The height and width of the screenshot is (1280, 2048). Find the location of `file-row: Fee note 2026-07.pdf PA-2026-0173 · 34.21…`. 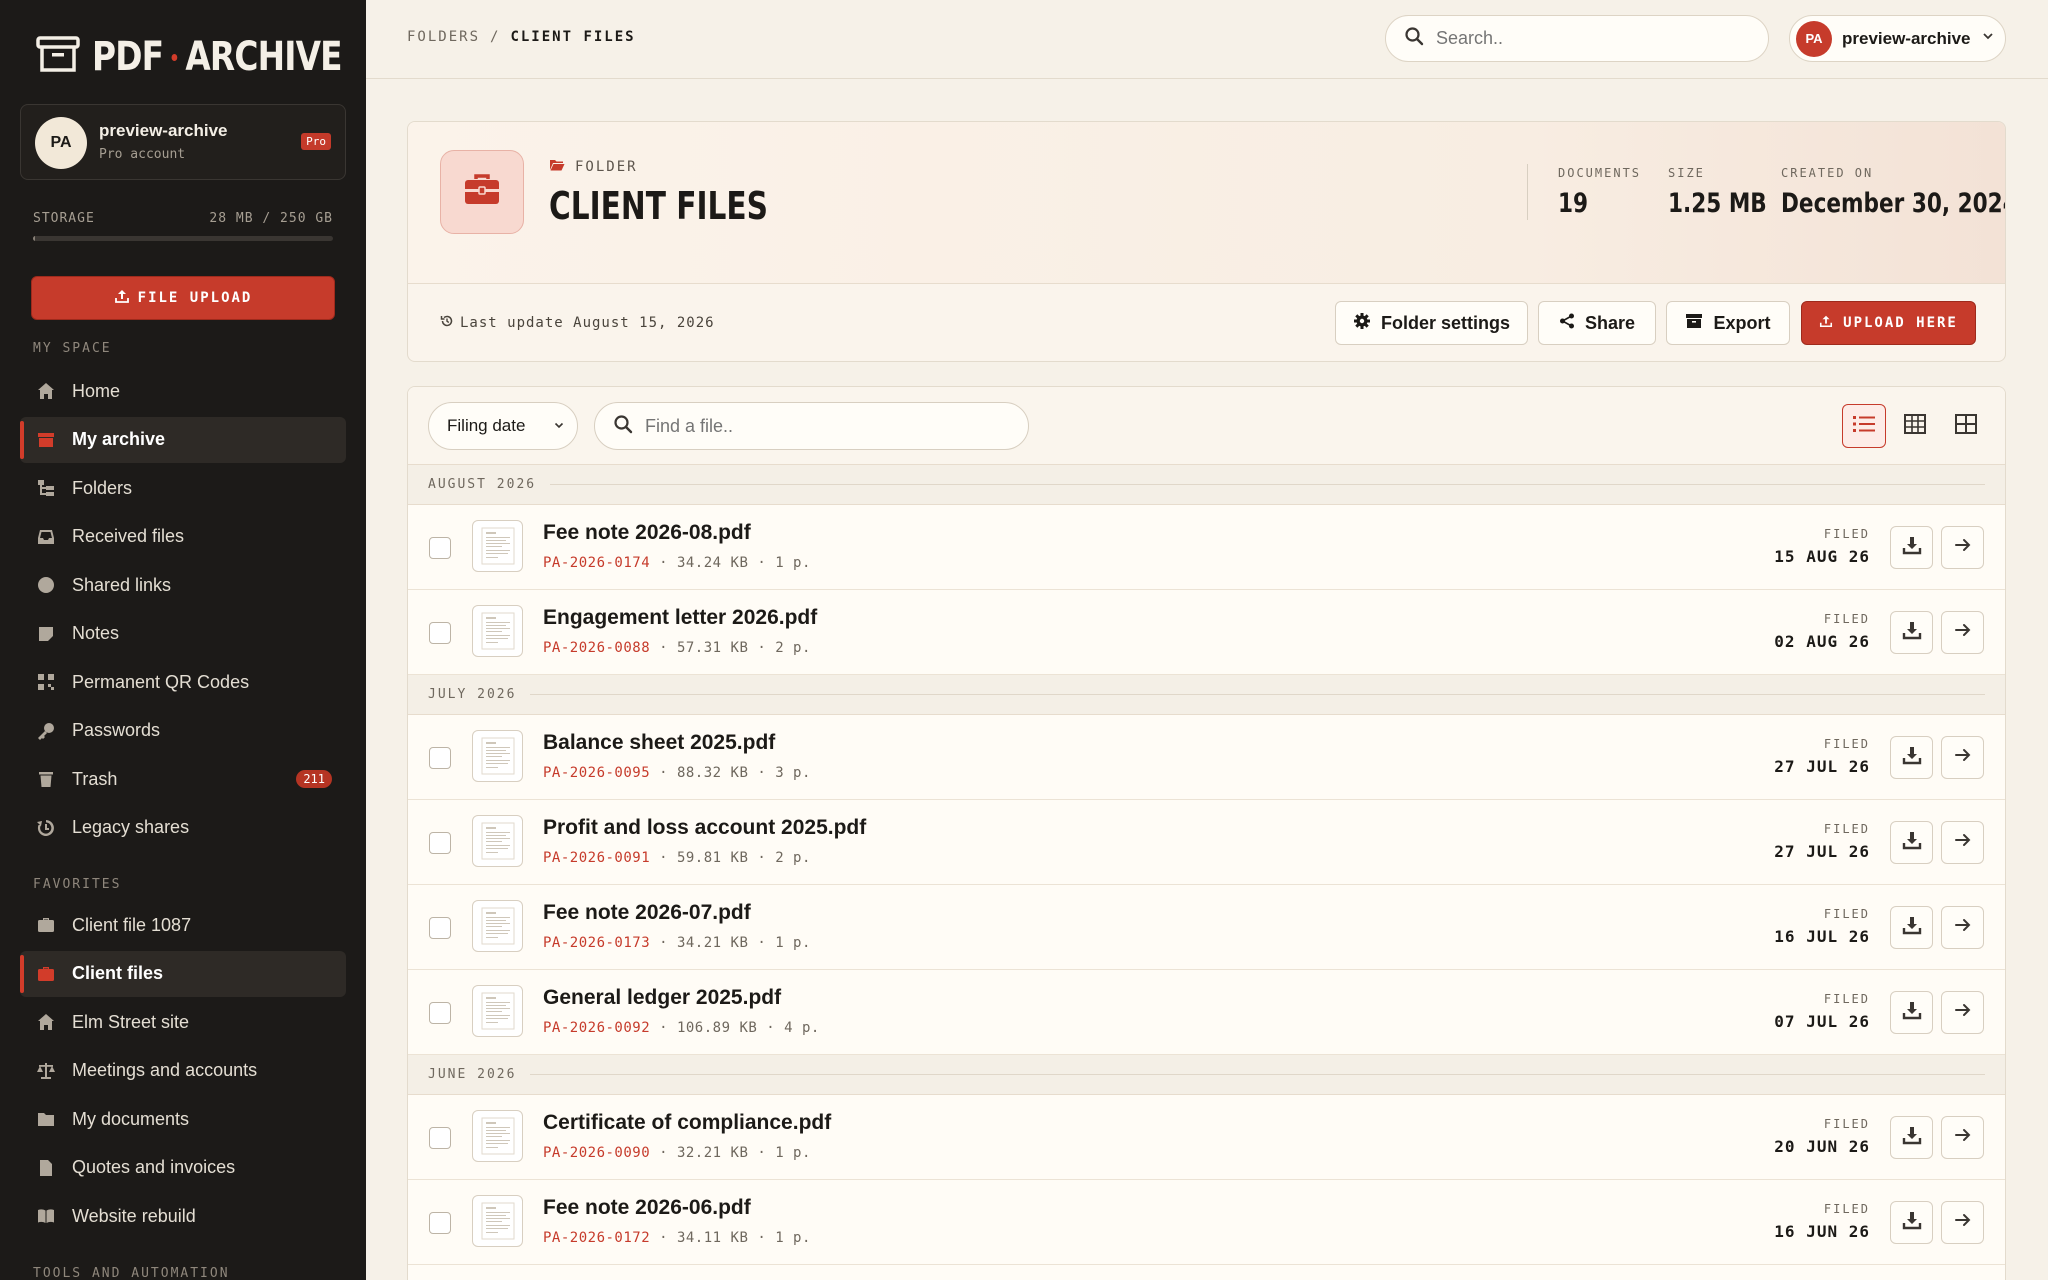

file-row: Fee note 2026-07.pdf PA-2026-0173 · 34.21… is located at coordinates (1206, 927).